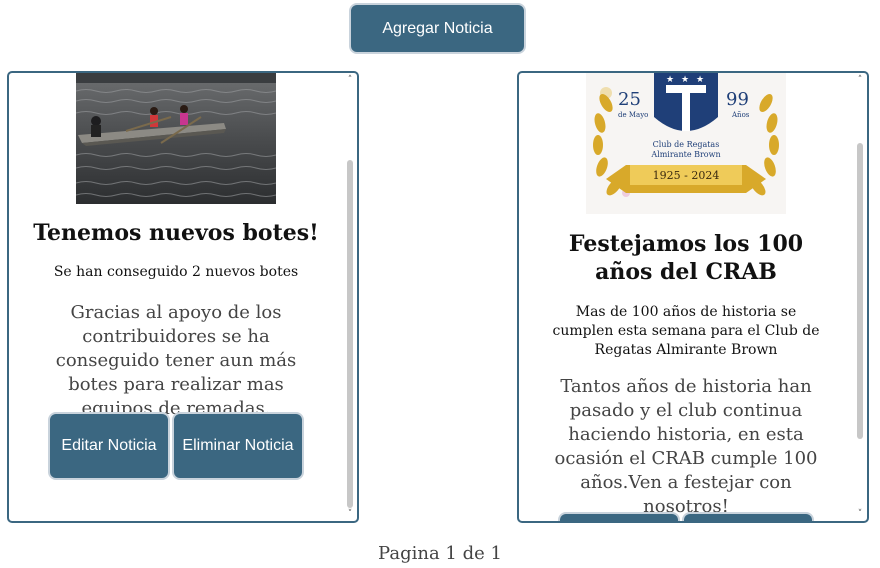  I want to click on edit-news-button: Editar Noticia, so click(109, 446).